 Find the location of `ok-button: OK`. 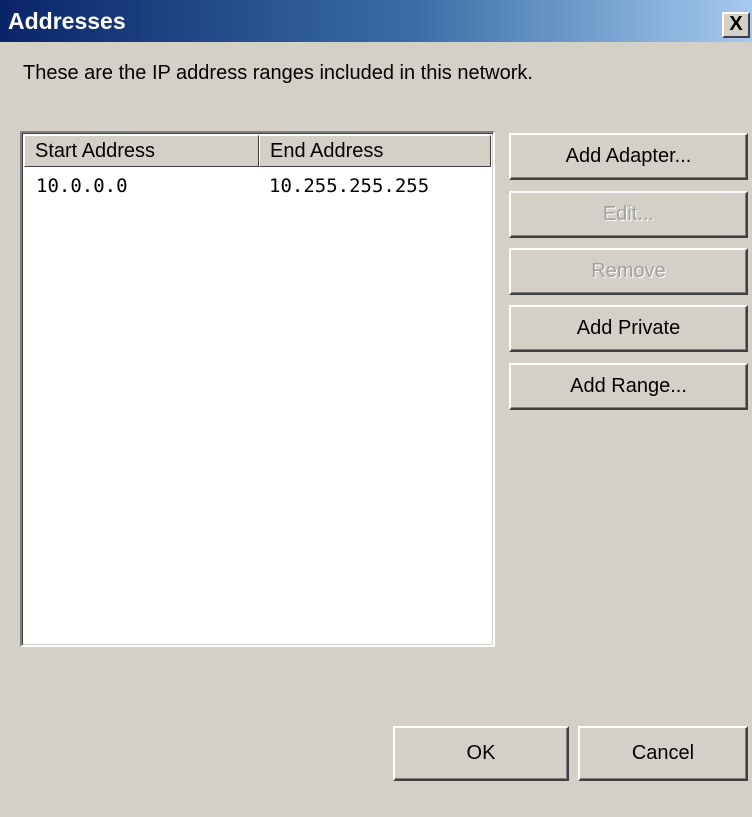

ok-button: OK is located at coordinates (481, 753).